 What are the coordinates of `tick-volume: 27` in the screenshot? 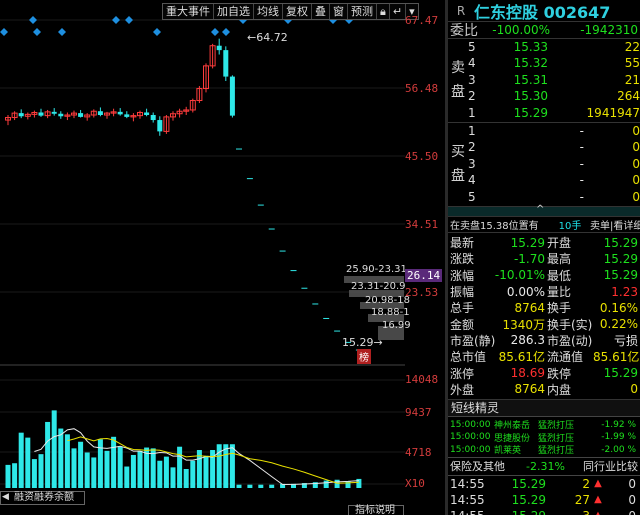 It's located at (582, 499).